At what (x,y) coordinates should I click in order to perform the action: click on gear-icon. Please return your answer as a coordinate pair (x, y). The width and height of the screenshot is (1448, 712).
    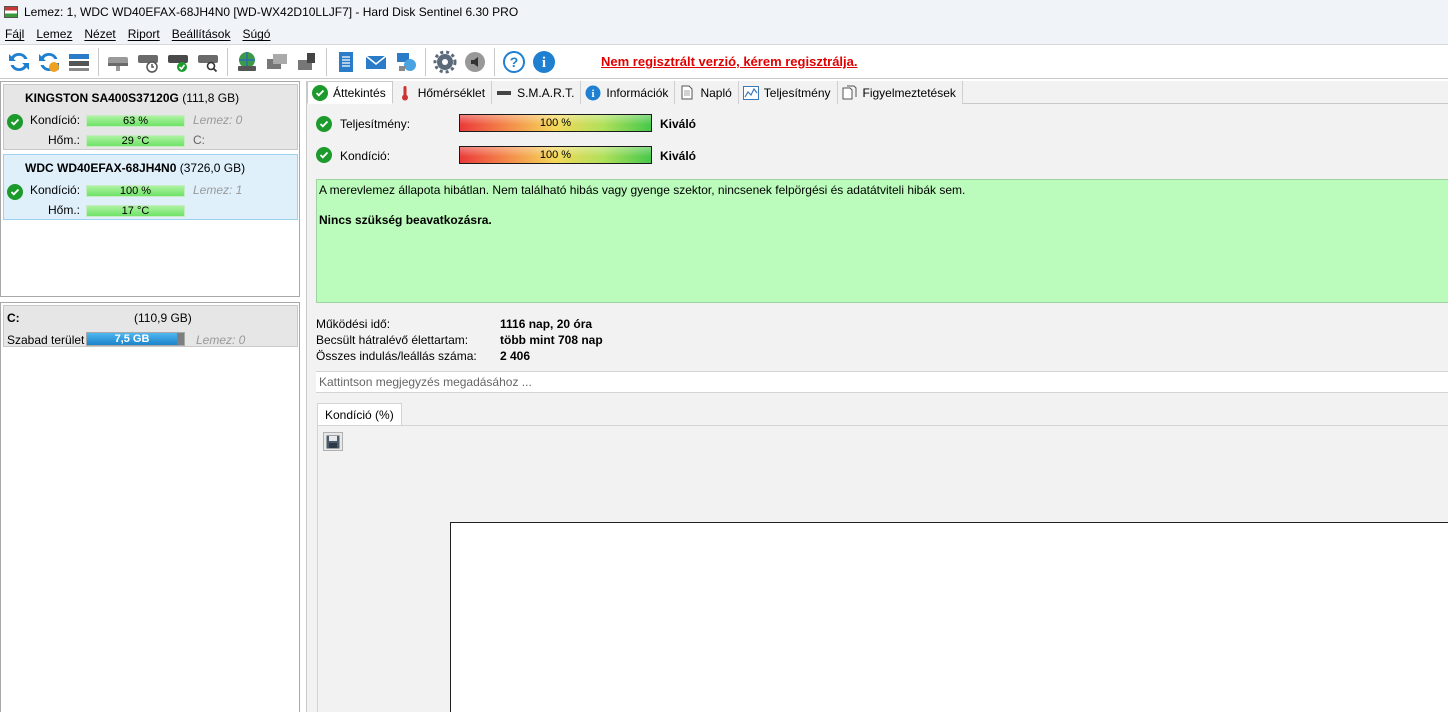
    Looking at the image, I should click on (445, 62).